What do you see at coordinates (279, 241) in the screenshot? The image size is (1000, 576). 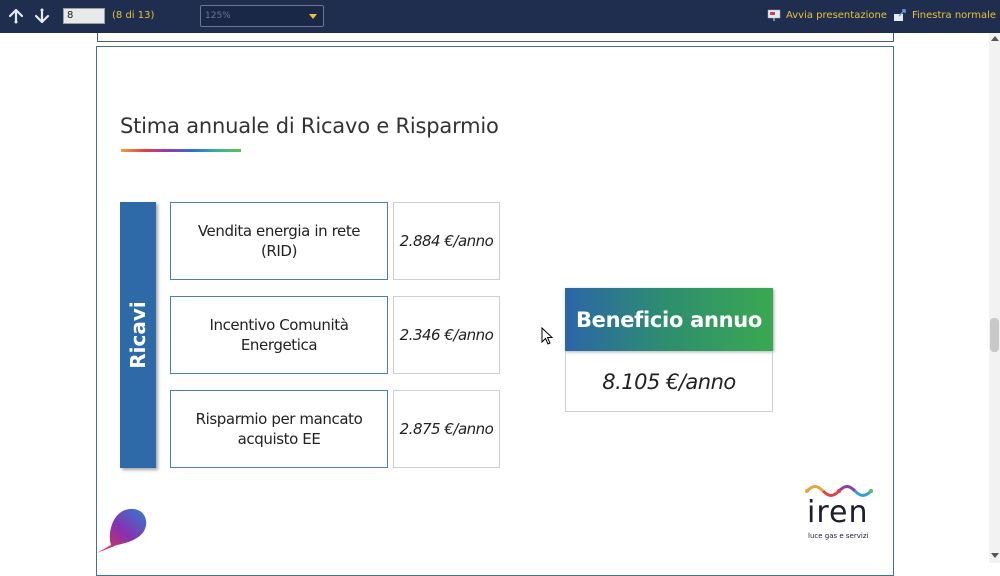 I see `item-label-rid: Vendita energia in rete (RID)` at bounding box center [279, 241].